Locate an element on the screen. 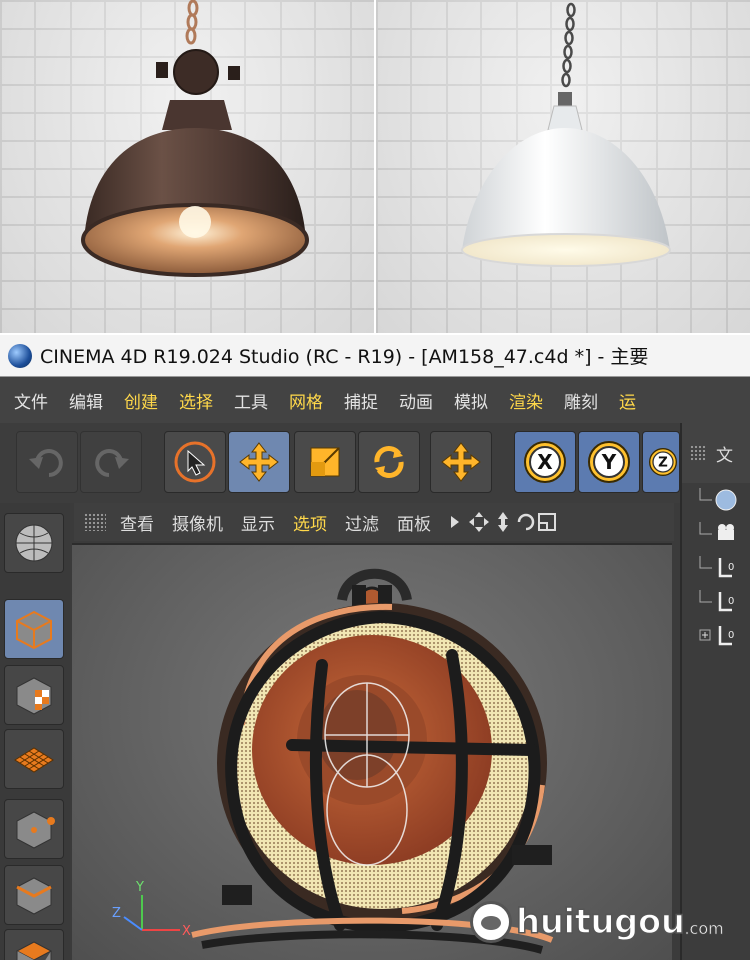 The height and width of the screenshot is (960, 750). menu-create: 创建 is located at coordinates (141, 400).